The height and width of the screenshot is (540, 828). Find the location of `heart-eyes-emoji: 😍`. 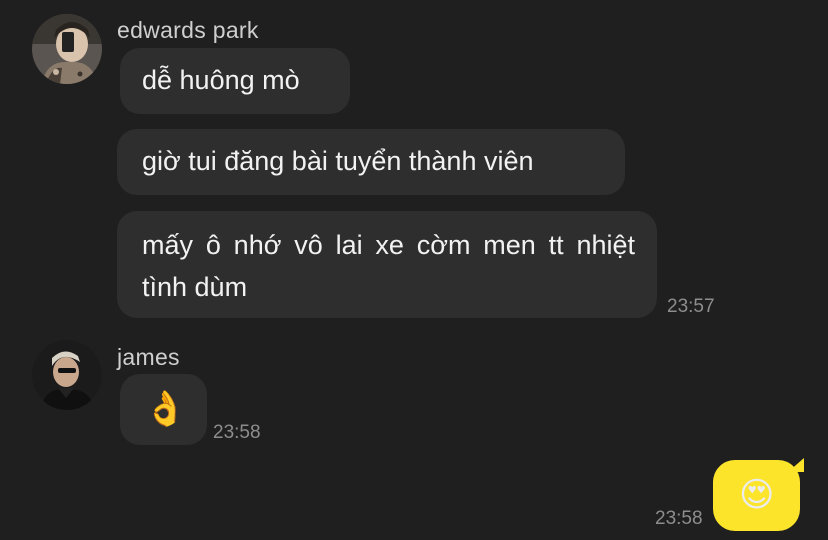

heart-eyes-emoji: 😍 is located at coordinates (757, 495).